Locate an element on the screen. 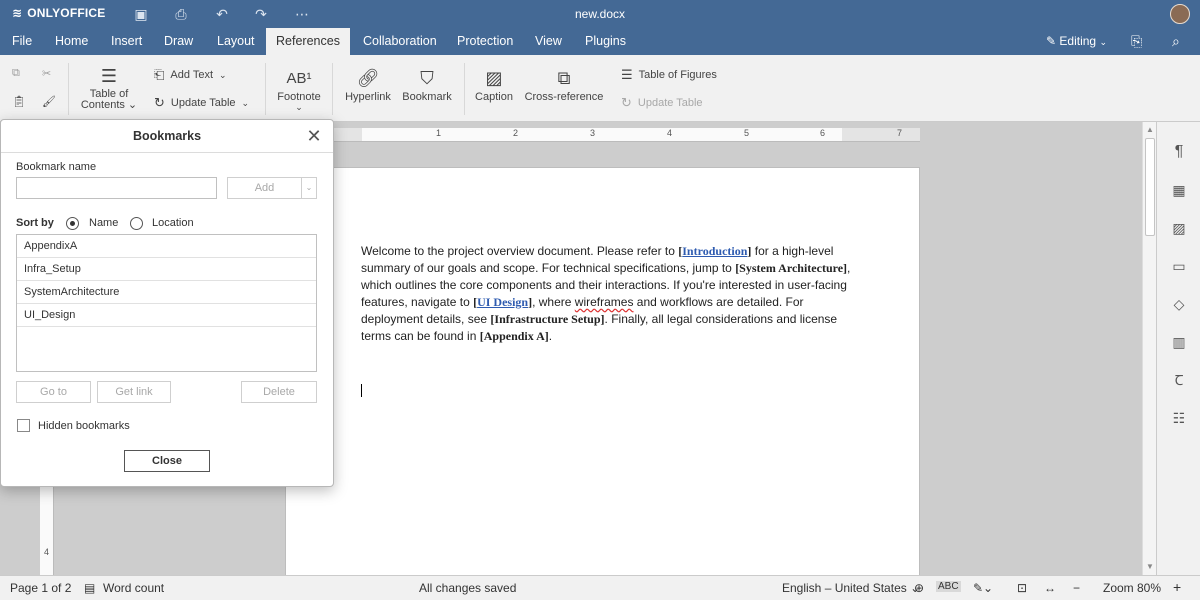 Image resolution: width=1200 pixels, height=600 pixels. sort-location-radio is located at coordinates (136, 223).